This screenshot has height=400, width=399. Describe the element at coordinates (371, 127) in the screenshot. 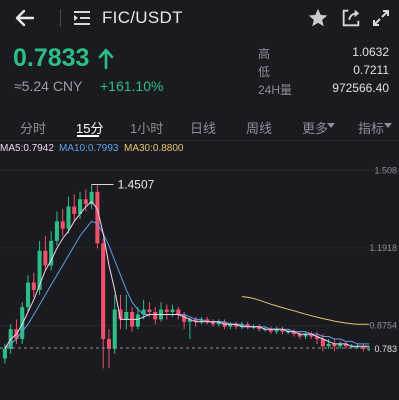

I see `tab-indicators: 指标` at that location.